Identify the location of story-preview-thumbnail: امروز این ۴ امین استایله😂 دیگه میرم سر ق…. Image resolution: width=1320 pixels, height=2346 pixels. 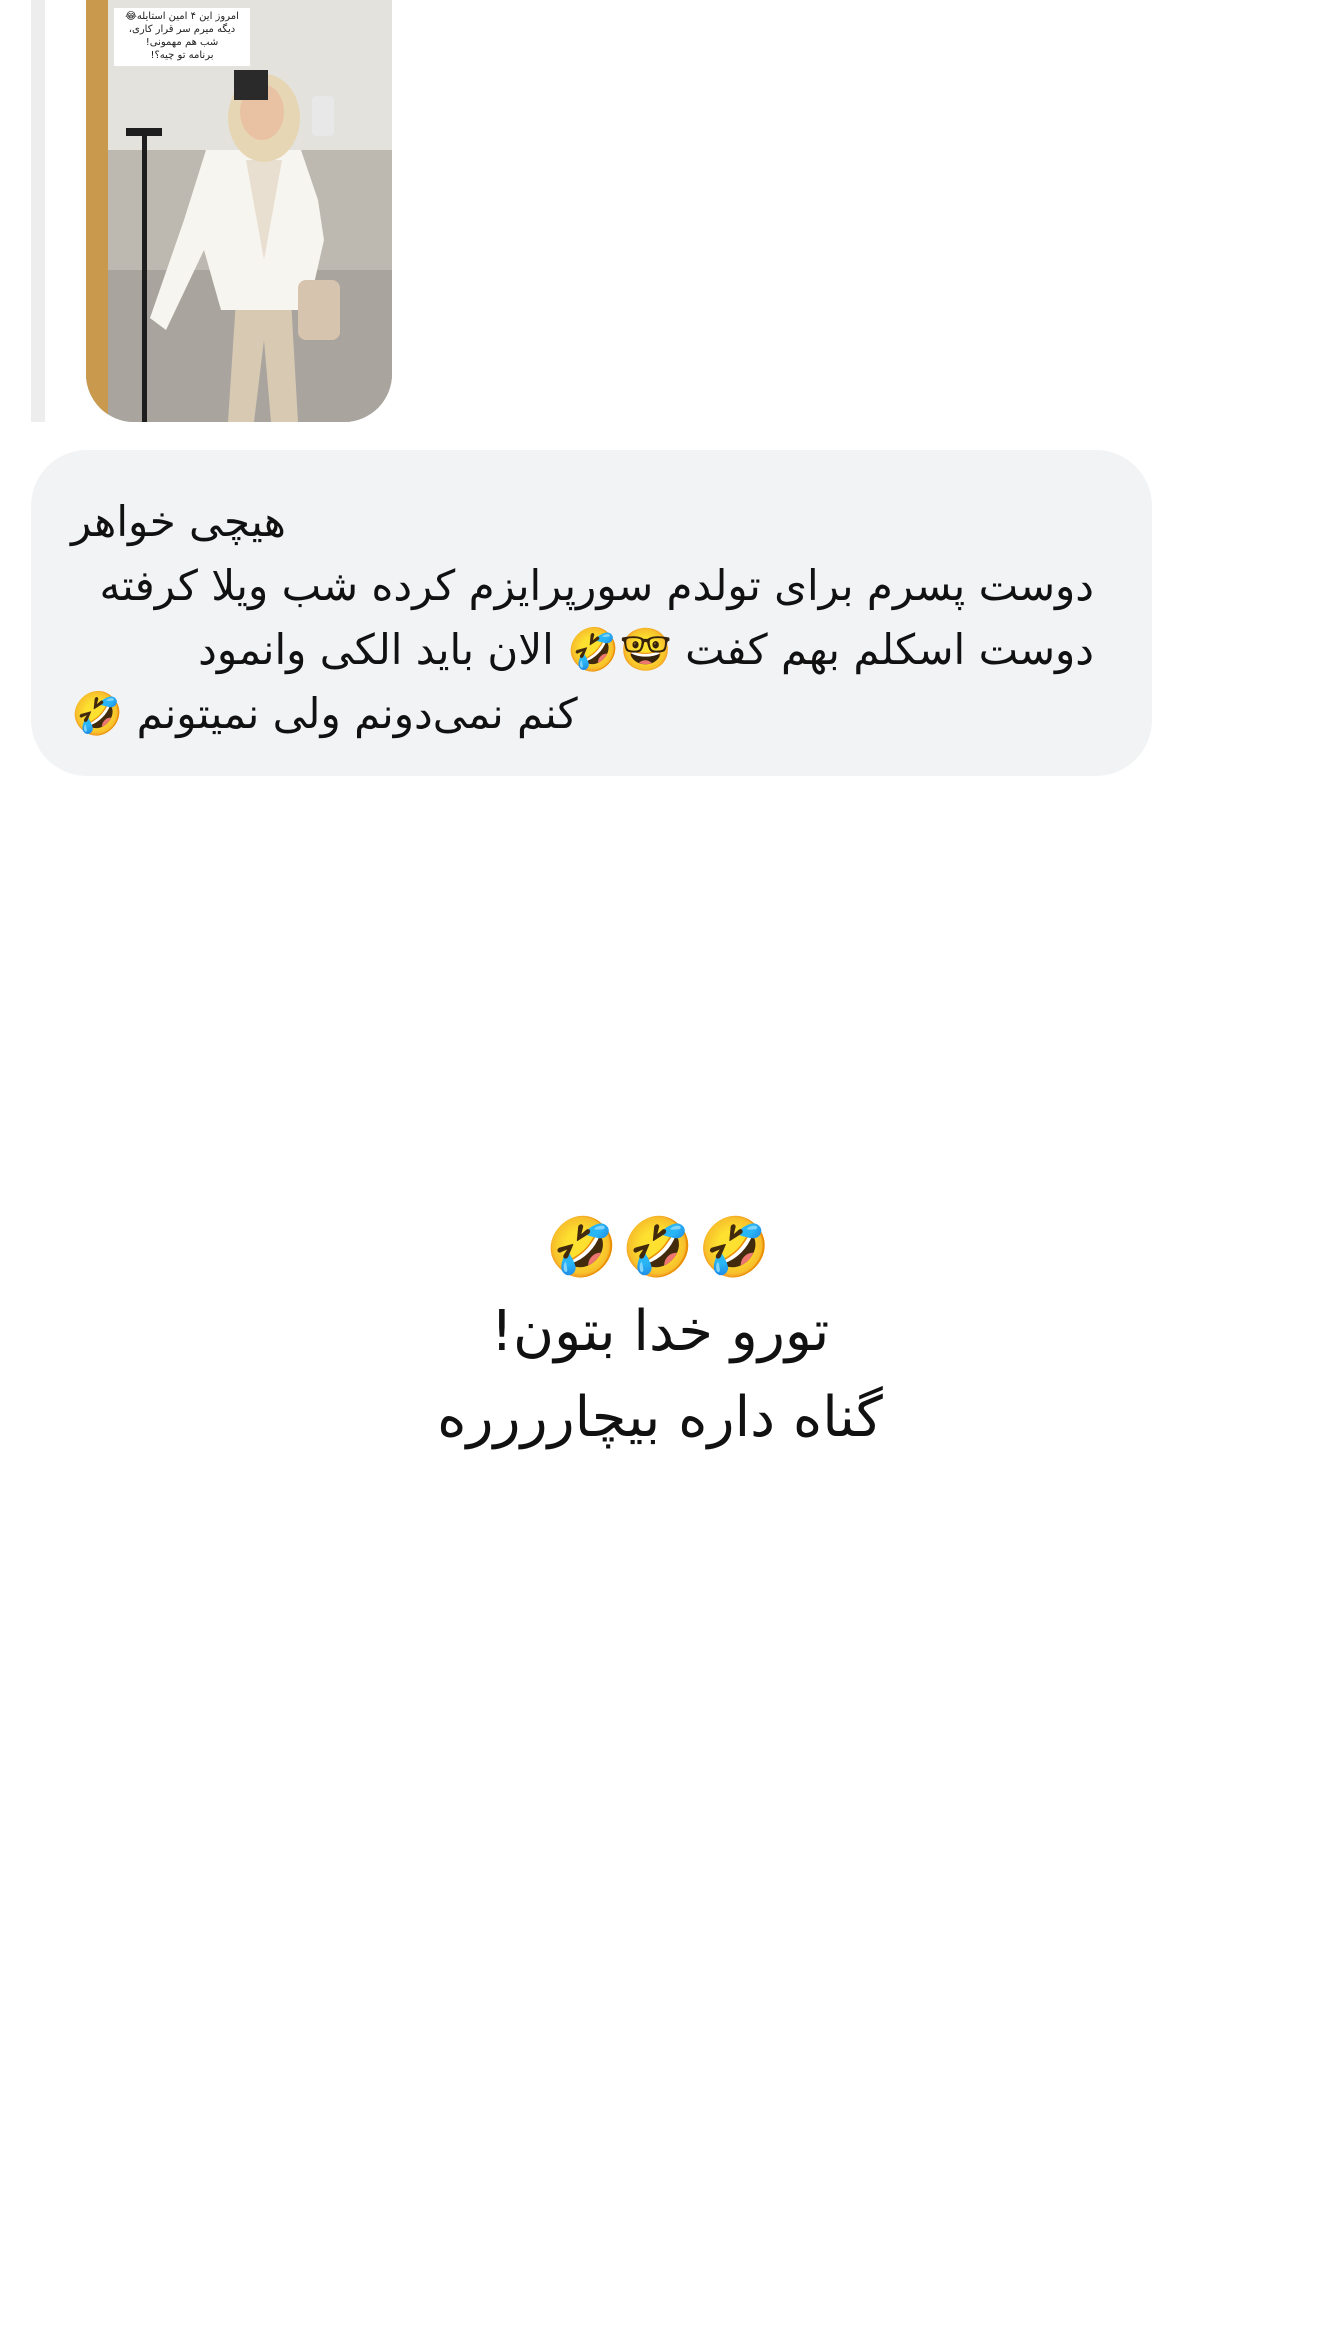
(239, 211).